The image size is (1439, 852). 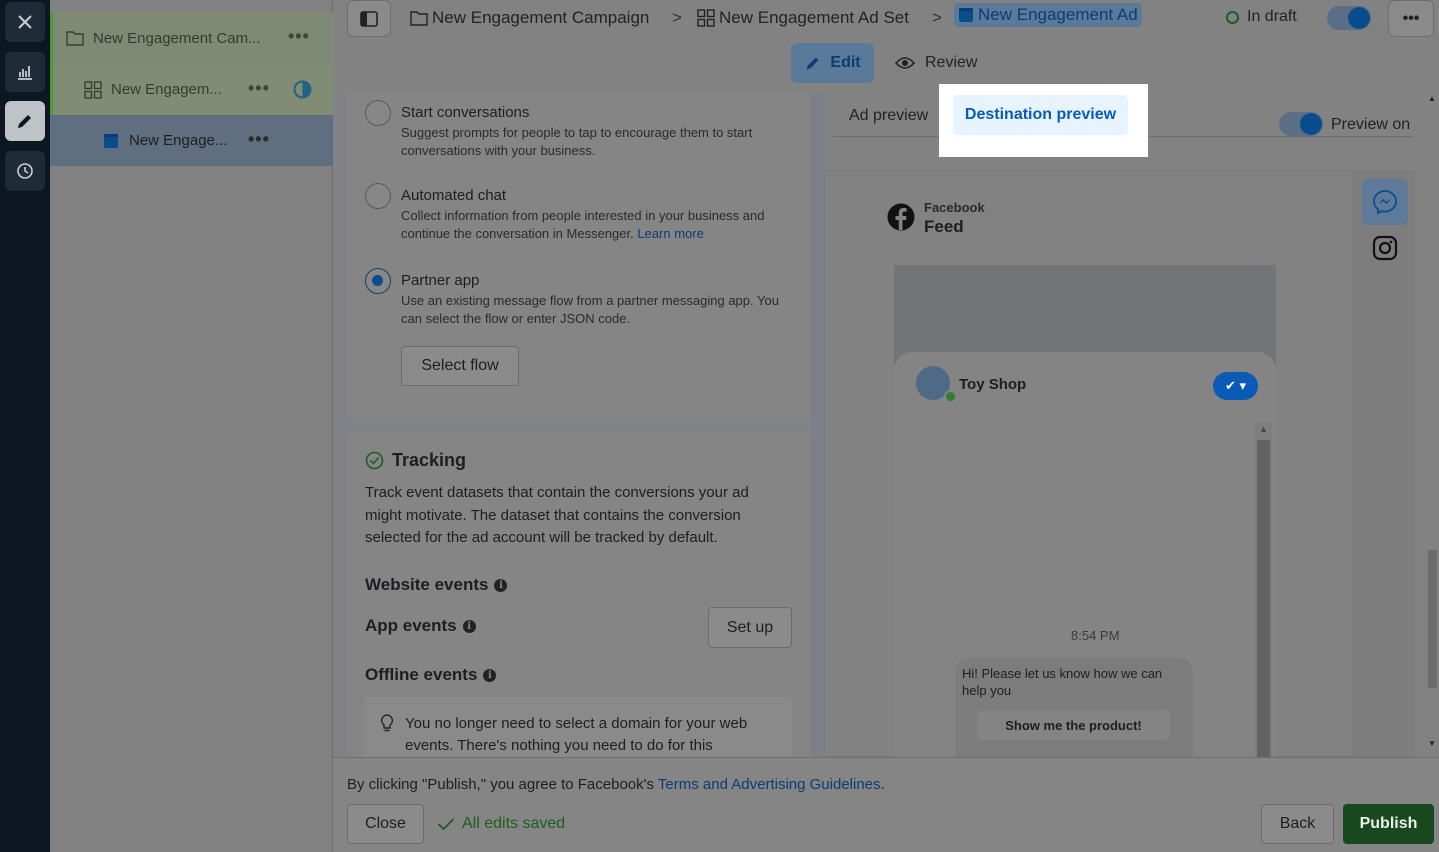 I want to click on close-editor-button, so click(x=25, y=22).